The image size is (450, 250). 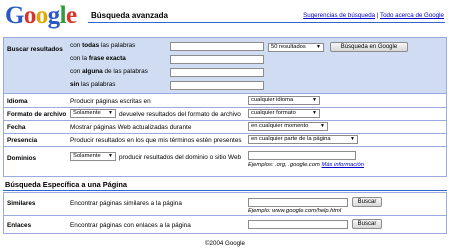 What do you see at coordinates (217, 46) in the screenshot?
I see `all-words-input` at bounding box center [217, 46].